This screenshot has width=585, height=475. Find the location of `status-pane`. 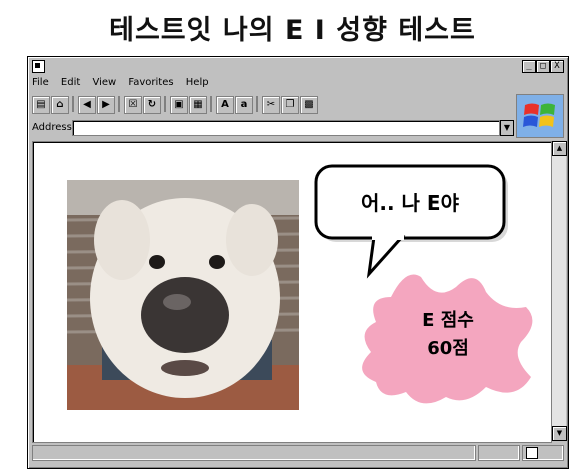

status-pane is located at coordinates (499, 453).